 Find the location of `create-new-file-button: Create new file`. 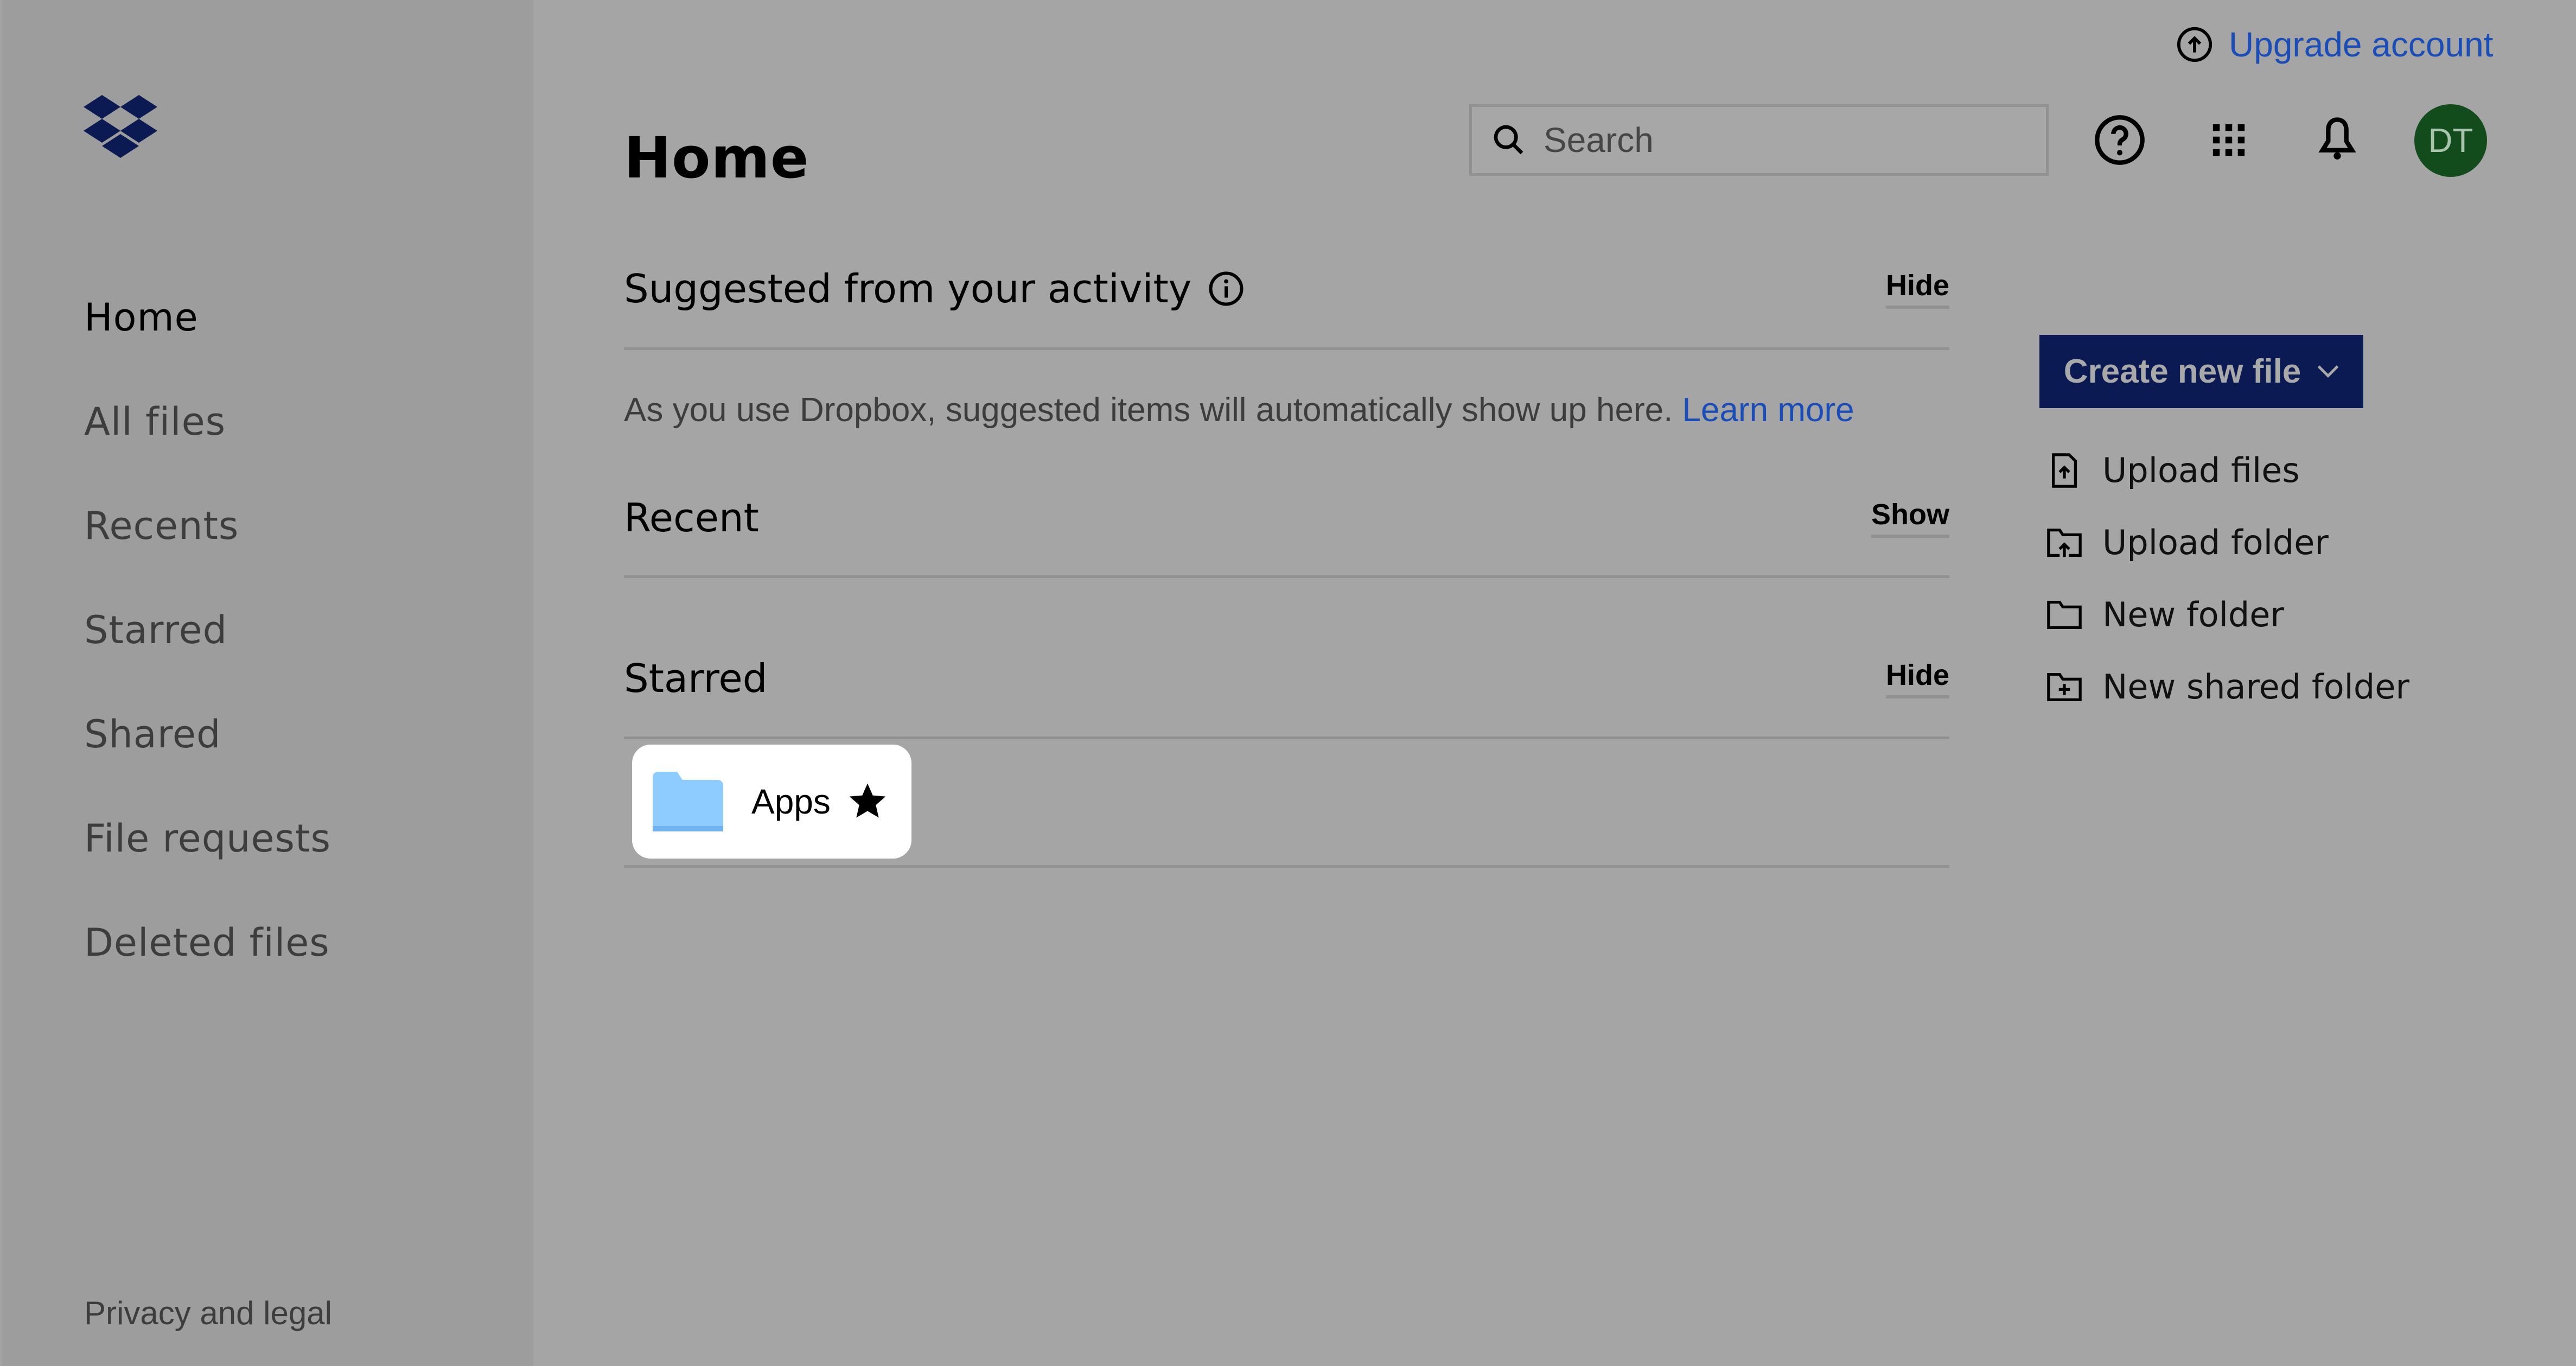

create-new-file-button: Create new file is located at coordinates (2201, 371).